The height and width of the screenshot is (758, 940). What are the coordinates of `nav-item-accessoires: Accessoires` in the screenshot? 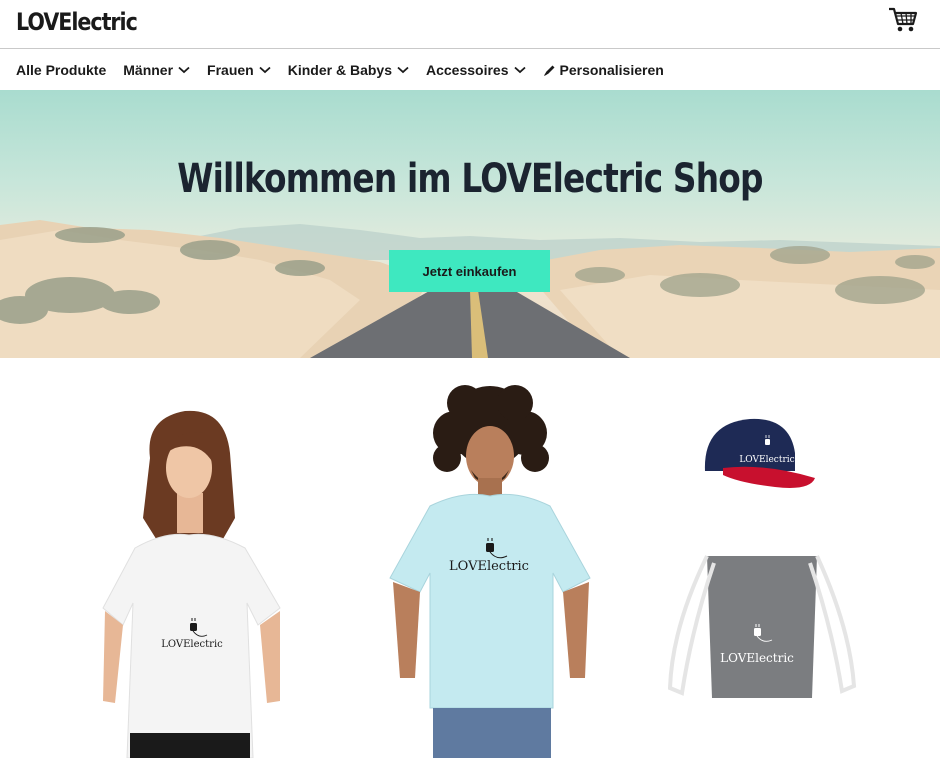 It's located at (476, 70).